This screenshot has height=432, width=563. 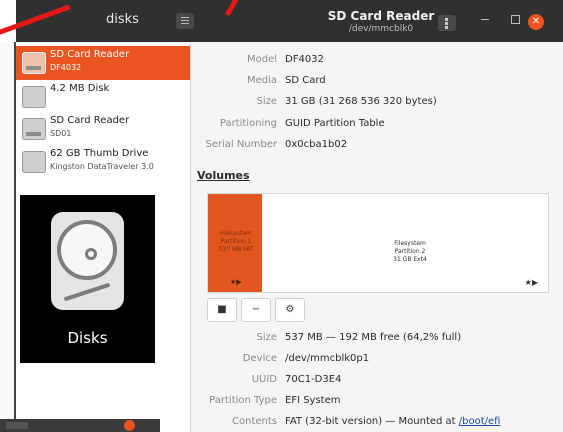 What do you see at coordinates (377, 147) in the screenshot?
I see `prop-serial: Serial Number 0x0cba1b02` at bounding box center [377, 147].